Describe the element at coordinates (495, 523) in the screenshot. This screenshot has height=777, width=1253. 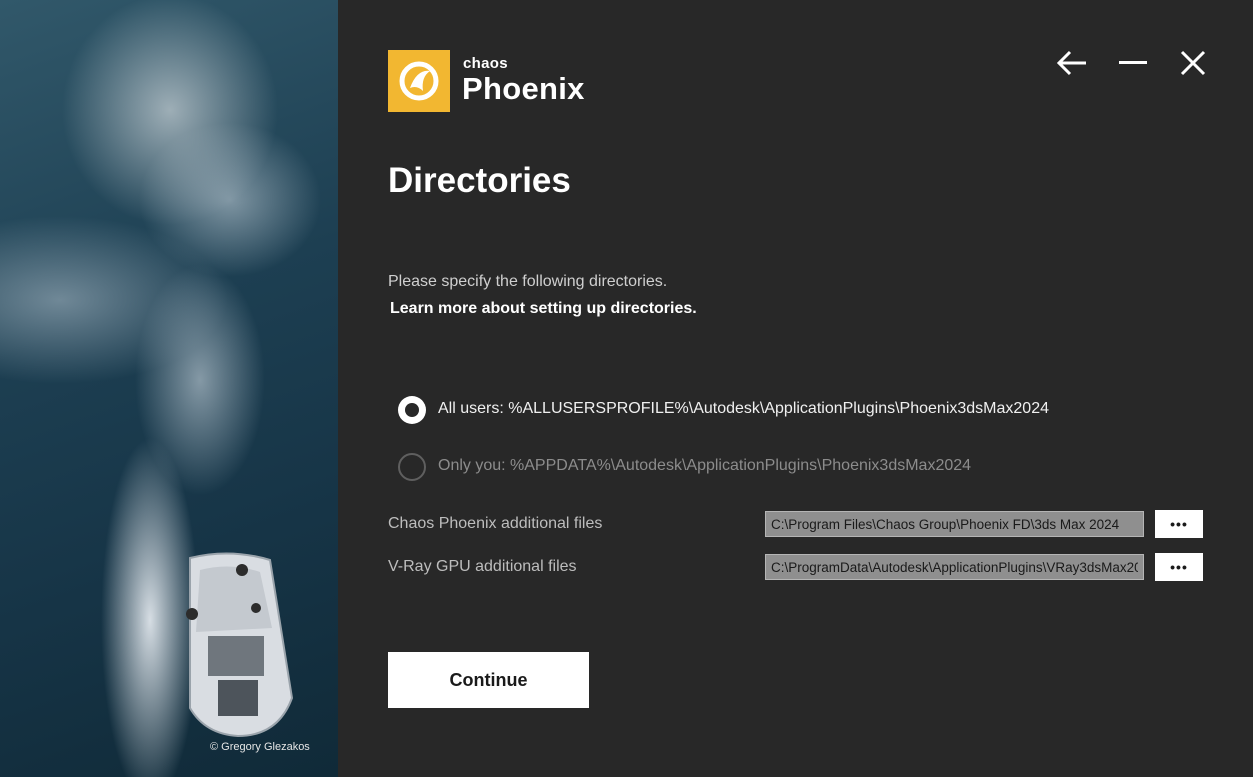
I see `phoenix-additional-files-label: Chaos Phoenix additional files` at that location.